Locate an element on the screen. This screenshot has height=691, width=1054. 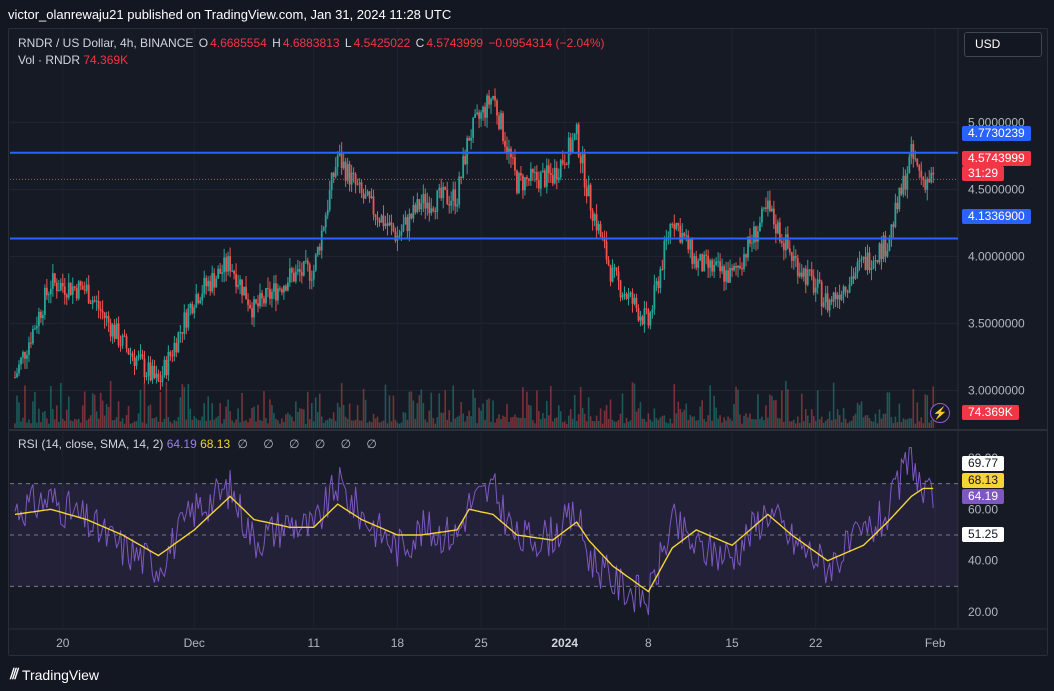
date-tick-label: 20 is located at coordinates (63, 643).